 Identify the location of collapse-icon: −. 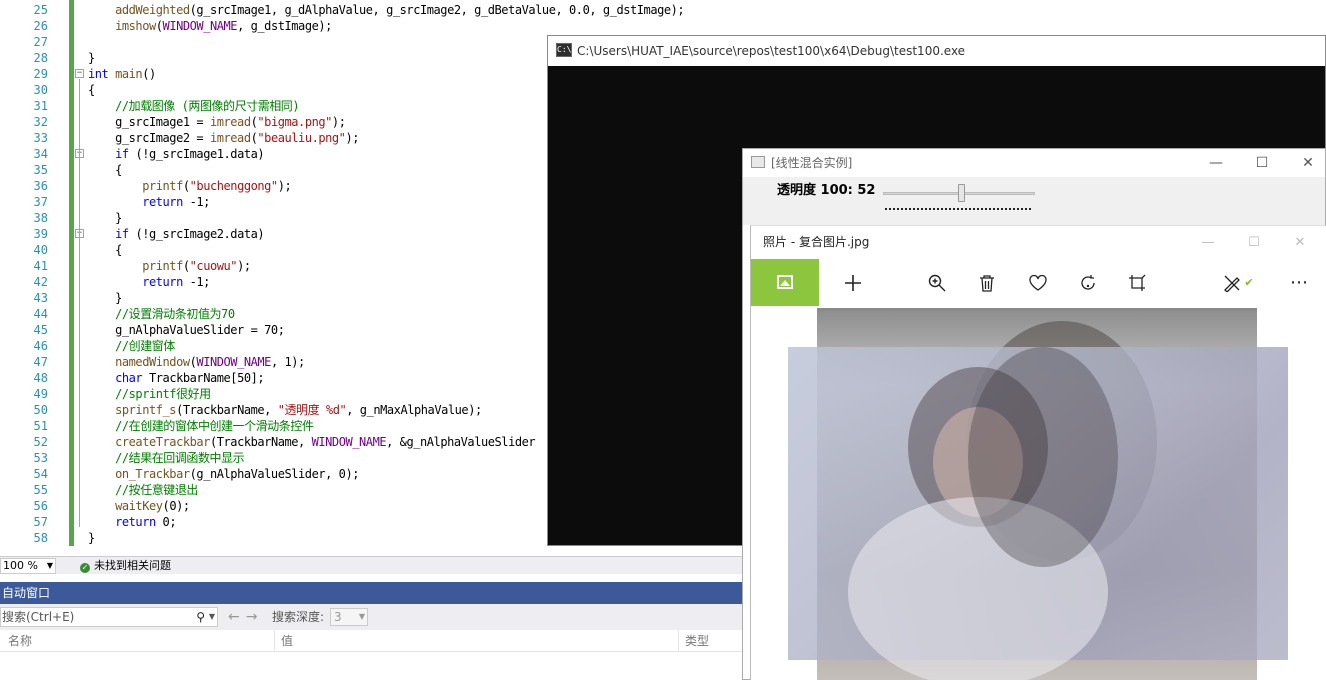
(79, 73).